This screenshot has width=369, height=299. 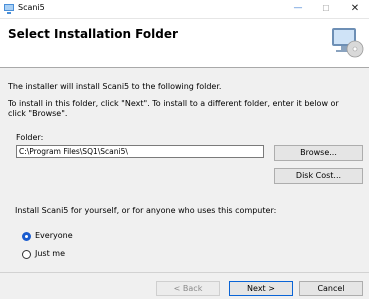 I want to click on window-title: Scani5, so click(x=31, y=7).